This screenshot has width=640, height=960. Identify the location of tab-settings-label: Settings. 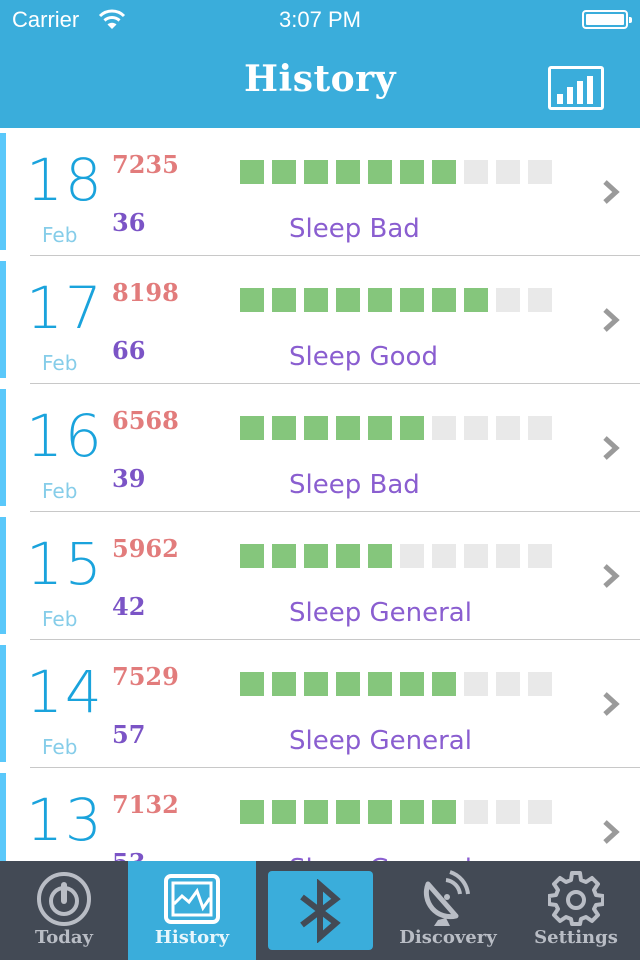
(576, 937).